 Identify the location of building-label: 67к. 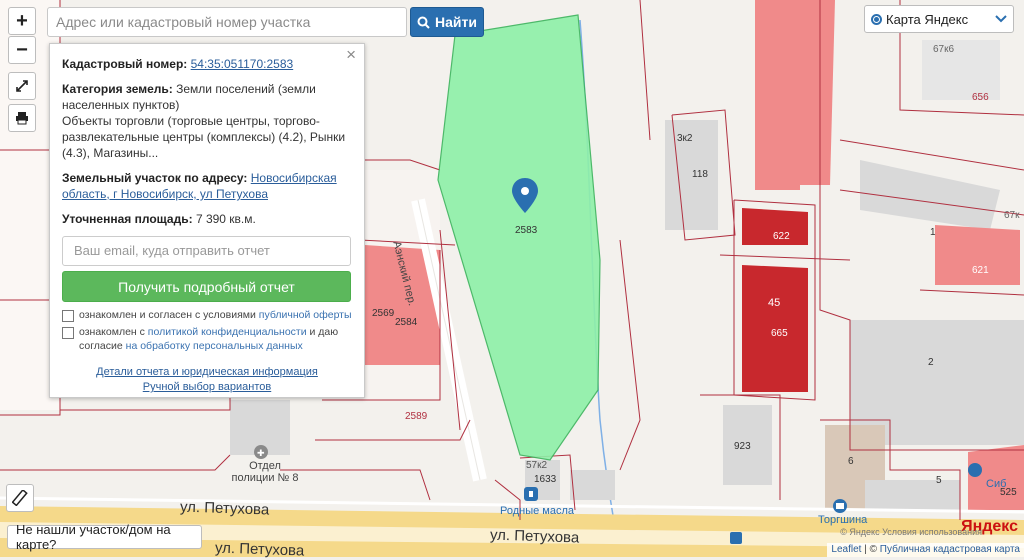
(1012, 215).